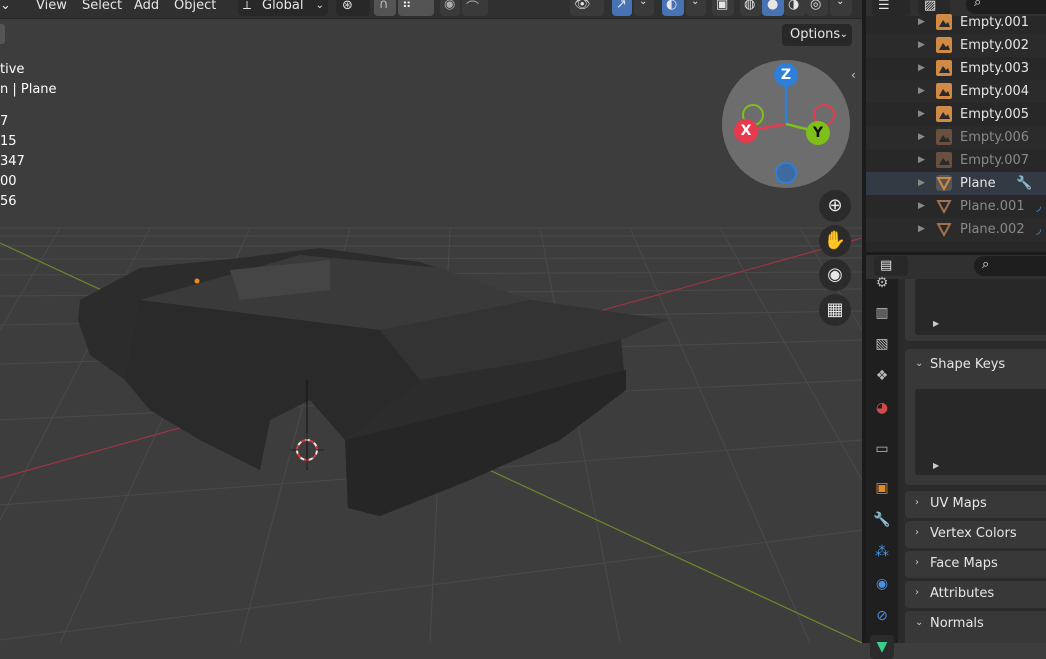 This screenshot has width=1046, height=659. Describe the element at coordinates (967, 364) in the screenshot. I see `shape-keys-title: Shape Keys` at that location.